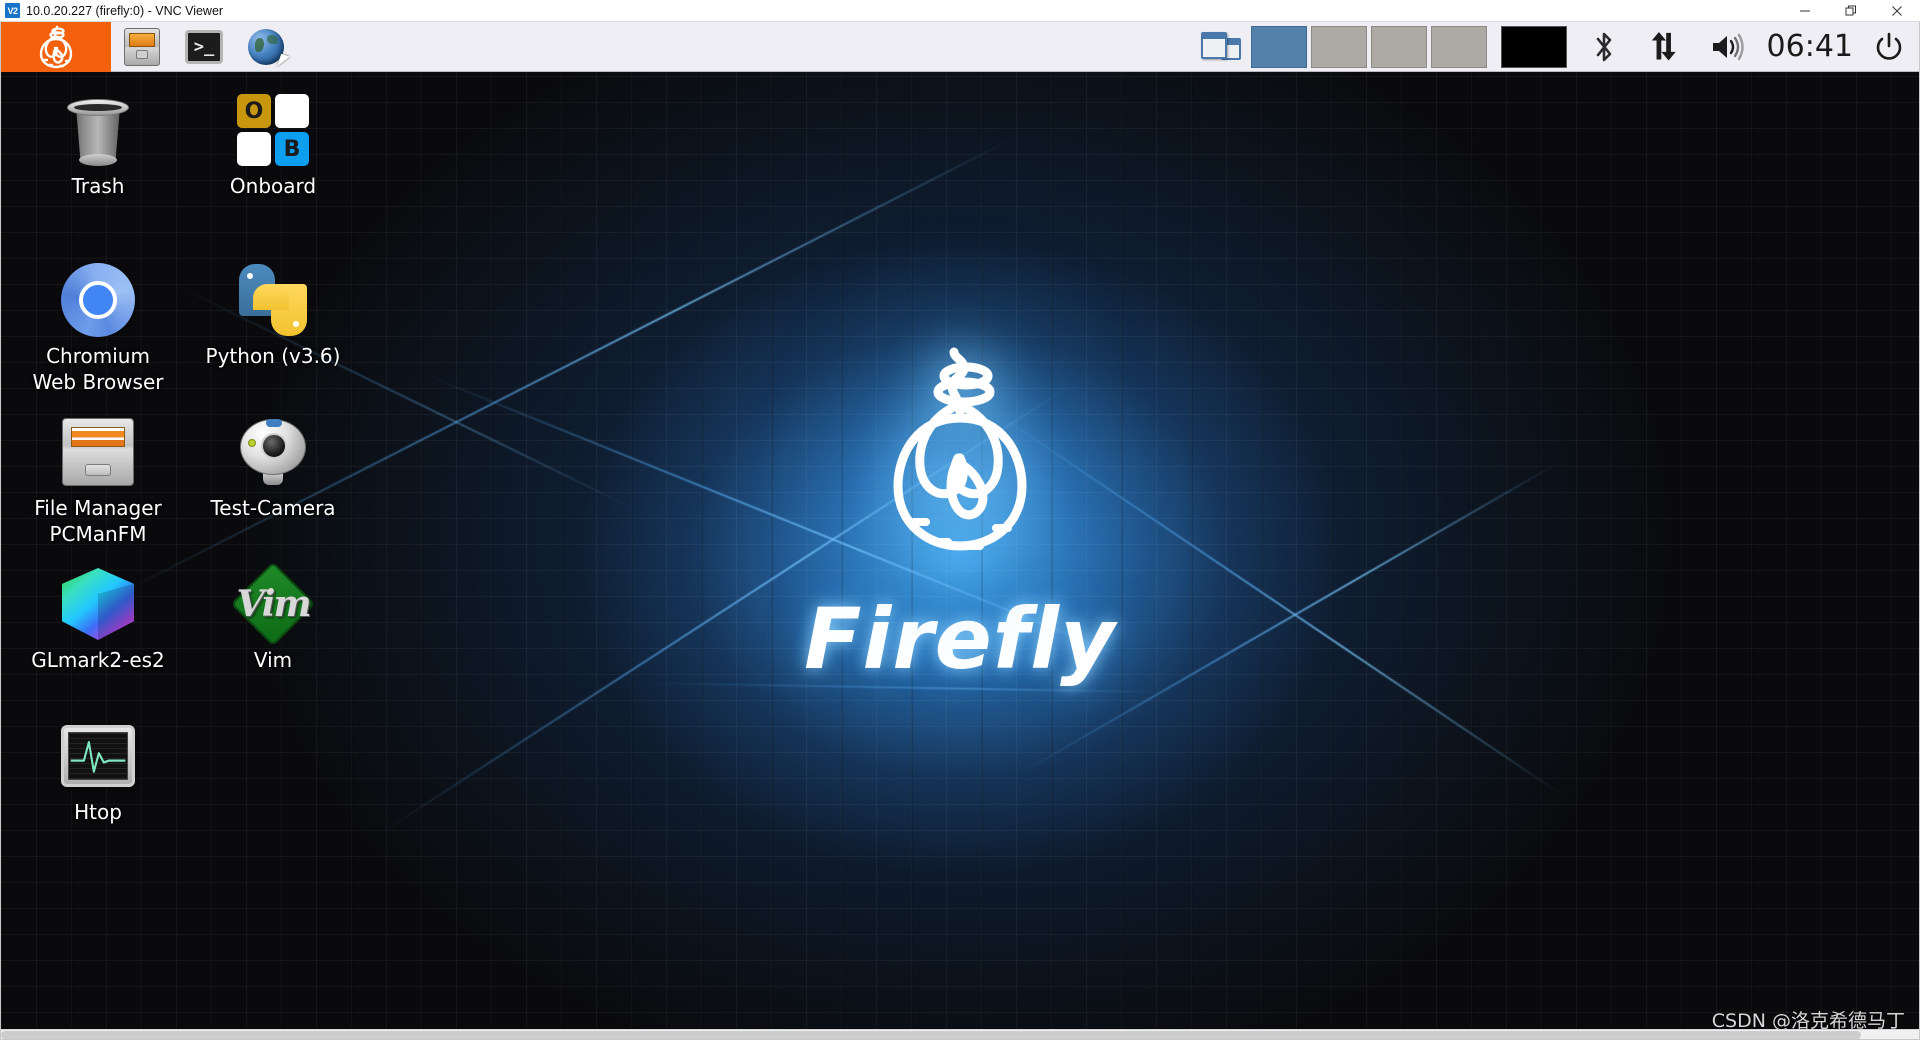 The image size is (1920, 1040). What do you see at coordinates (98, 660) in the screenshot?
I see `desktop-icon-label: GLmark2-es2` at bounding box center [98, 660].